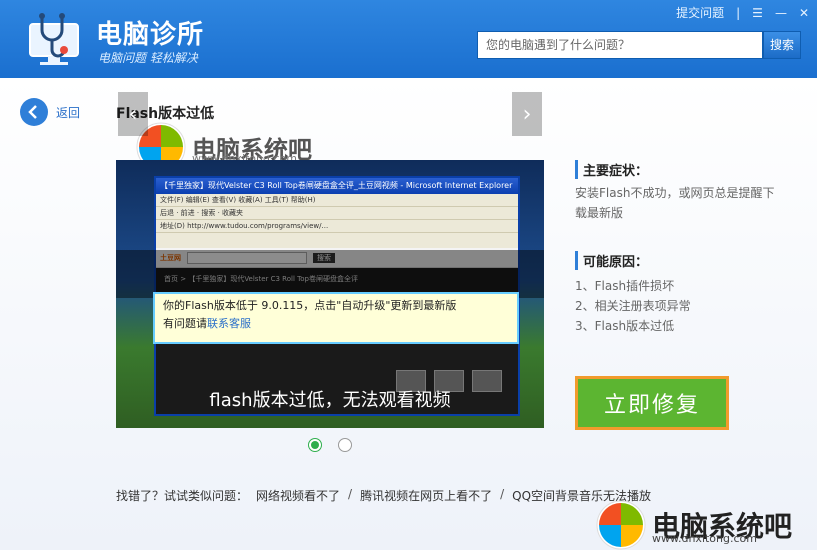 This screenshot has height=550, width=817. What do you see at coordinates (757, 13) in the screenshot?
I see `menu-icon: ☰` at bounding box center [757, 13].